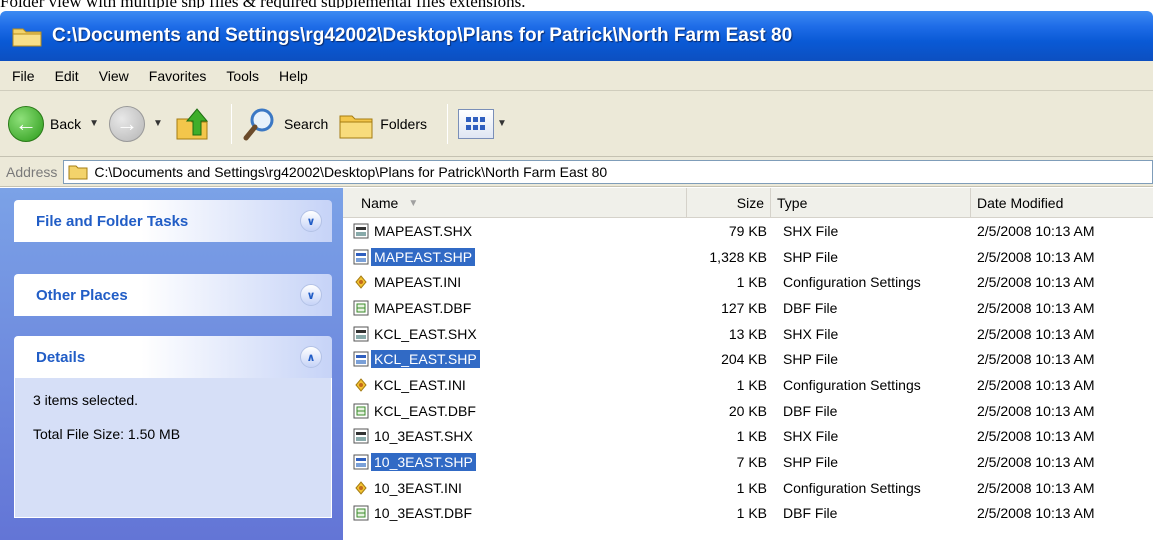  Describe the element at coordinates (311, 357) in the screenshot. I see `collapse-chevron-icon: ∧` at that location.